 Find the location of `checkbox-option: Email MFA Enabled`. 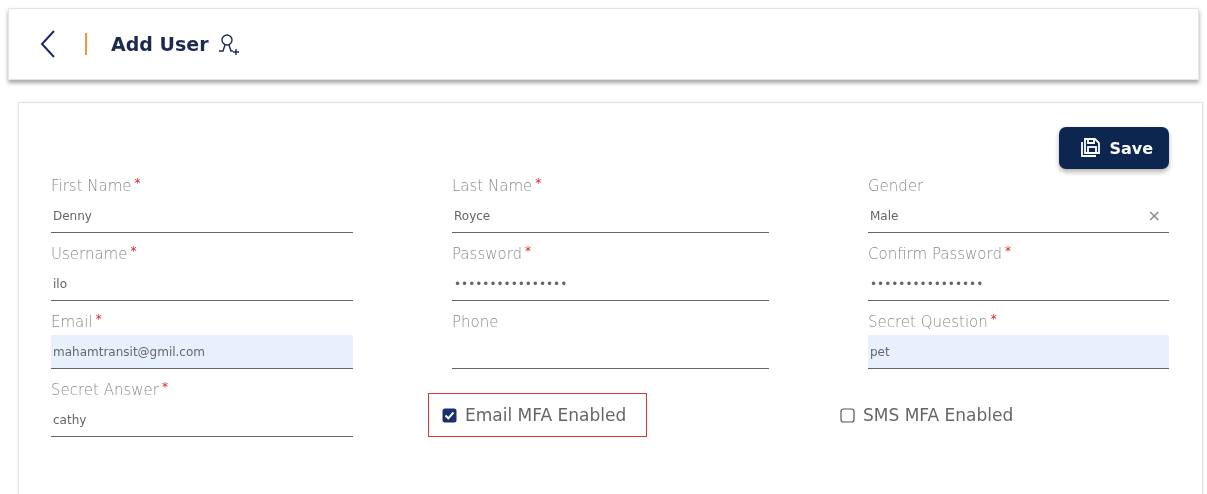

checkbox-option: Email MFA Enabled is located at coordinates (538, 415).